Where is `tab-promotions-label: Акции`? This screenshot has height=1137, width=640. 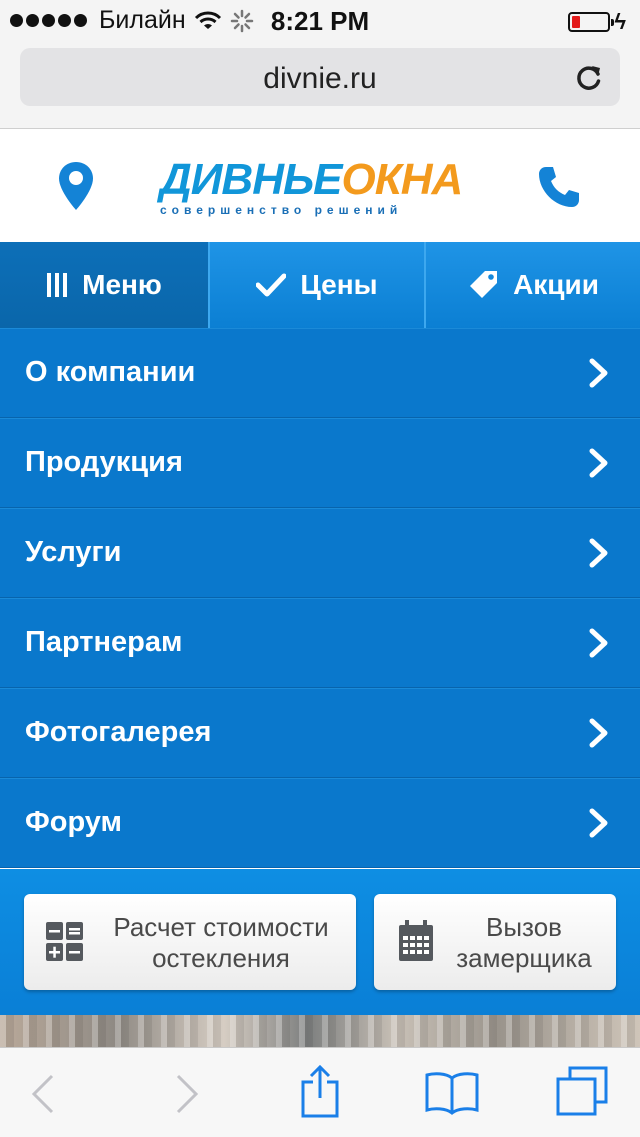 tab-promotions-label: Акции is located at coordinates (556, 284).